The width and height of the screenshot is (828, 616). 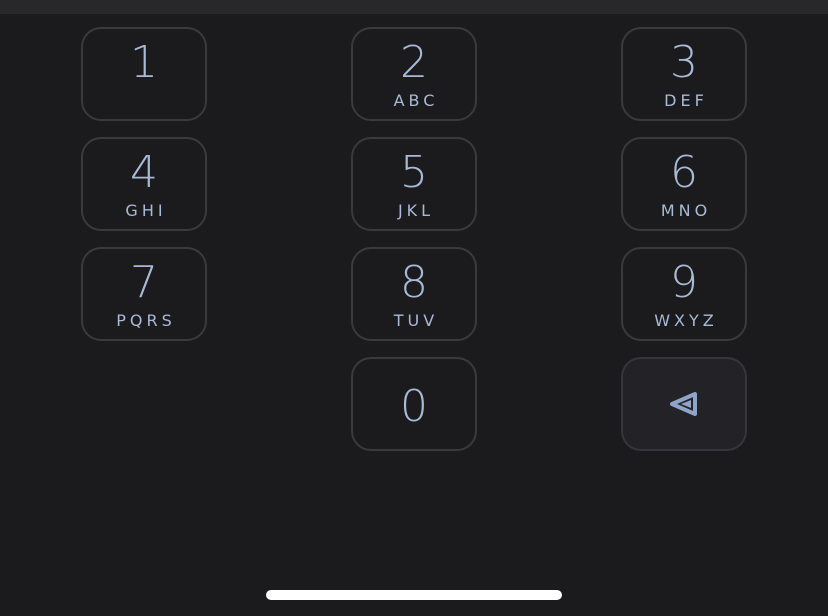 I want to click on backspace-triangle-icon, so click(x=683, y=404).